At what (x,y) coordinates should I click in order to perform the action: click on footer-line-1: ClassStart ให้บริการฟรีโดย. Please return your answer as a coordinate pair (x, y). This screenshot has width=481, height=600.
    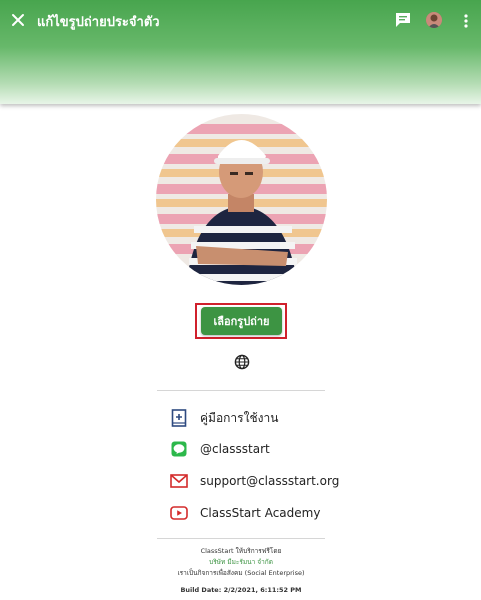
    Looking at the image, I should click on (241, 551).